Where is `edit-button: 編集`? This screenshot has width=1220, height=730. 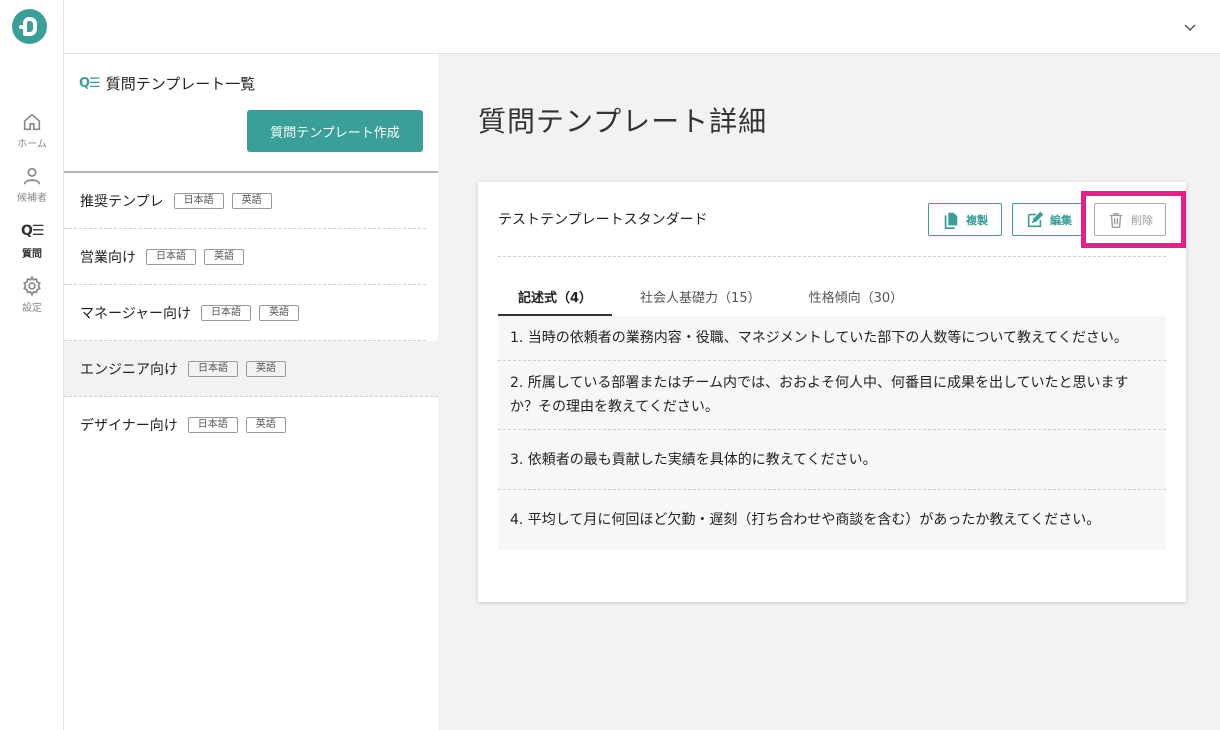 edit-button: 編集 is located at coordinates (1049, 219).